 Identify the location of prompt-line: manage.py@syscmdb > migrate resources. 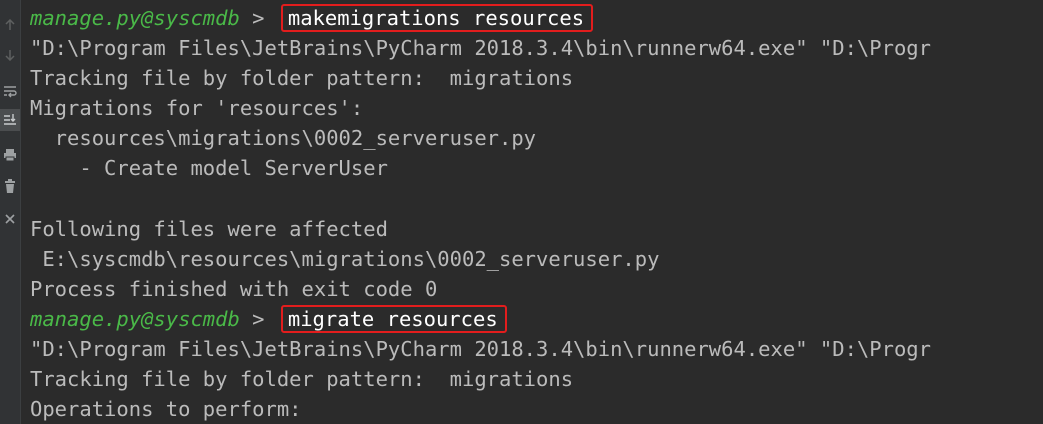
(536, 319).